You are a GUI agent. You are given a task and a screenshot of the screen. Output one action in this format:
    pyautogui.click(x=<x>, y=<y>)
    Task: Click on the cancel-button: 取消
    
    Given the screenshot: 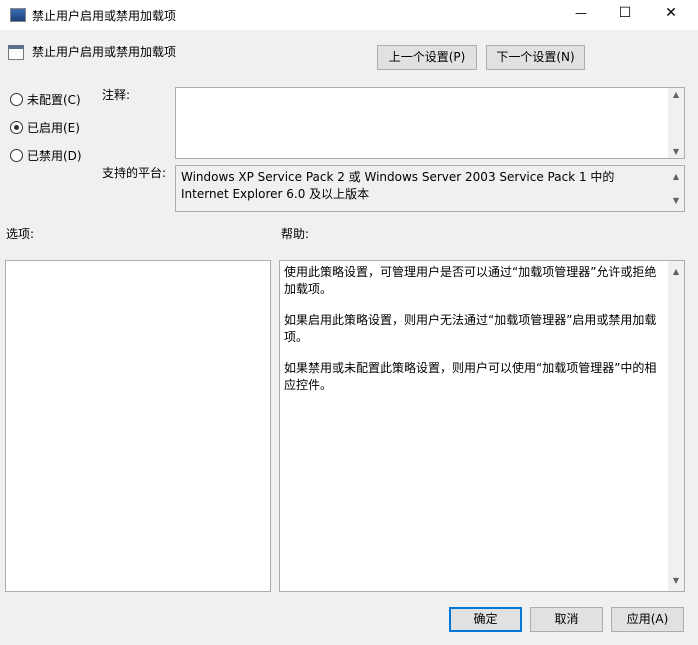 What is the action you would take?
    pyautogui.click(x=566, y=619)
    